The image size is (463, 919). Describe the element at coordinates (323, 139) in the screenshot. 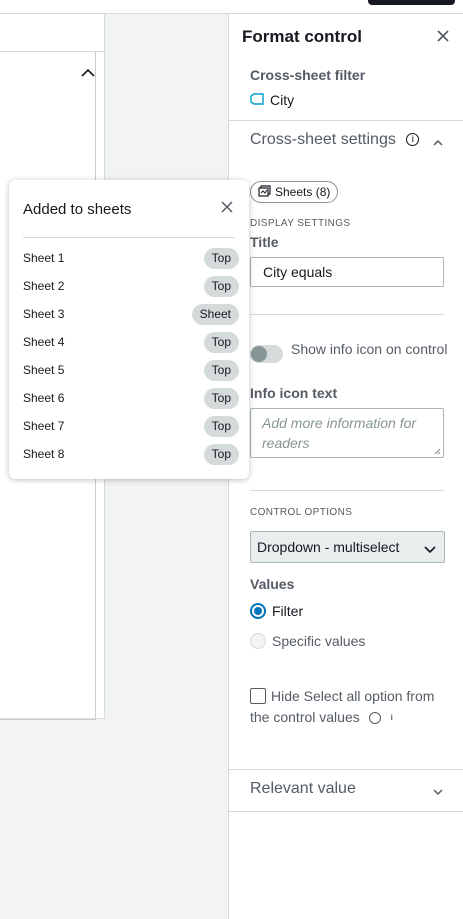

I see `cross-sheet-settings-title: Cross-sheet settings` at that location.